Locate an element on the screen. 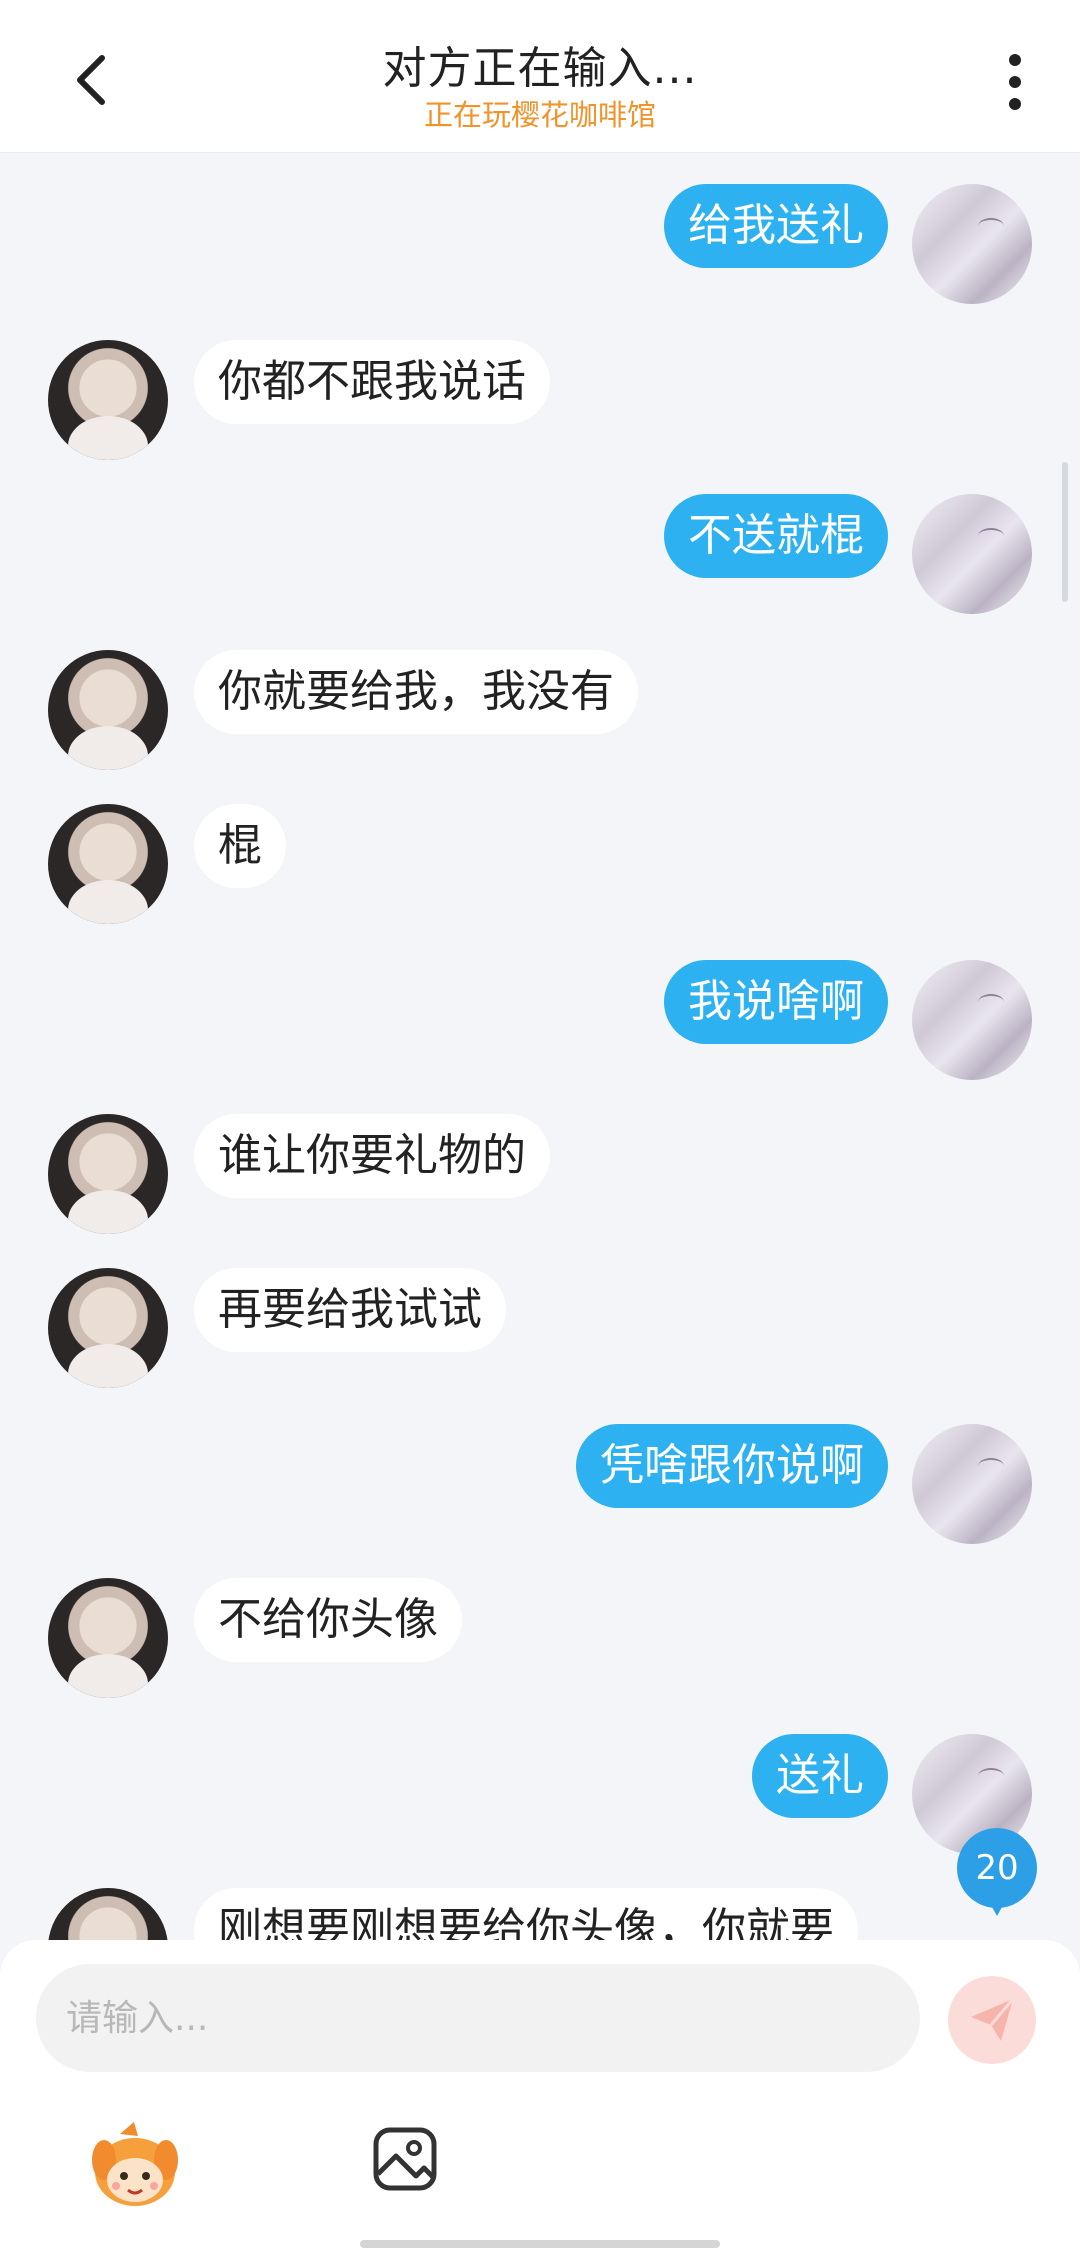  image-icon is located at coordinates (405, 2159).